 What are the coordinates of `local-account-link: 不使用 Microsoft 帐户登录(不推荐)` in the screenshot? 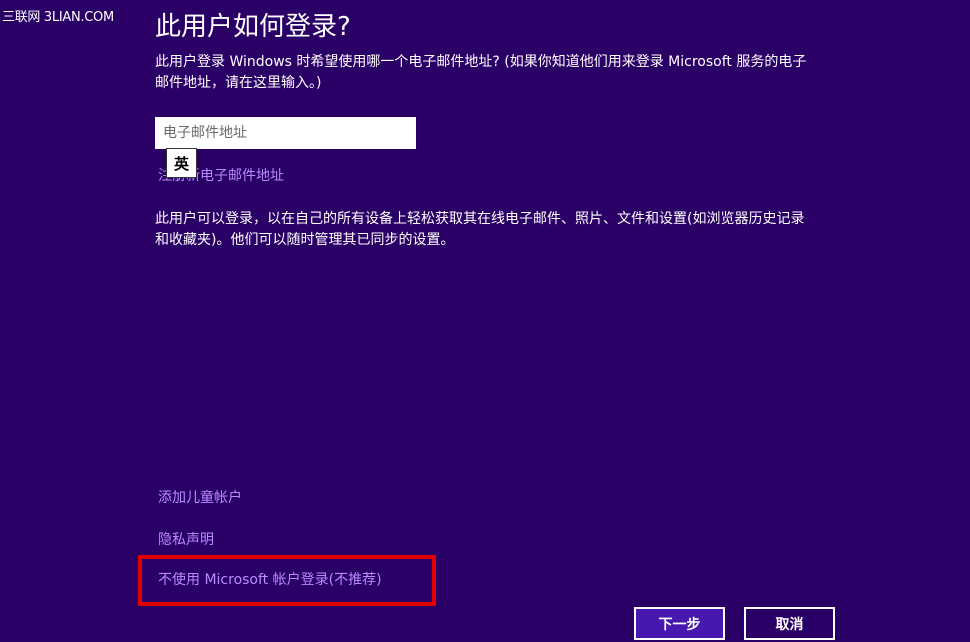 It's located at (270, 579).